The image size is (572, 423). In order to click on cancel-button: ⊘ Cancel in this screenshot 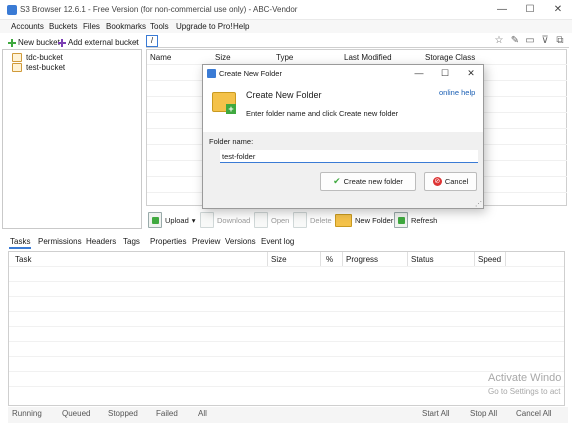, I will do `click(450, 181)`.